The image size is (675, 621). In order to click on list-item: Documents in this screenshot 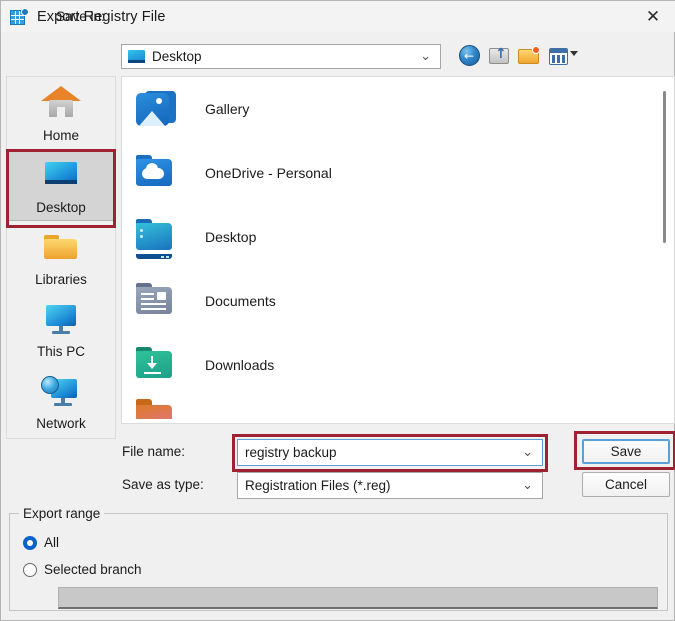, I will do `click(398, 301)`.